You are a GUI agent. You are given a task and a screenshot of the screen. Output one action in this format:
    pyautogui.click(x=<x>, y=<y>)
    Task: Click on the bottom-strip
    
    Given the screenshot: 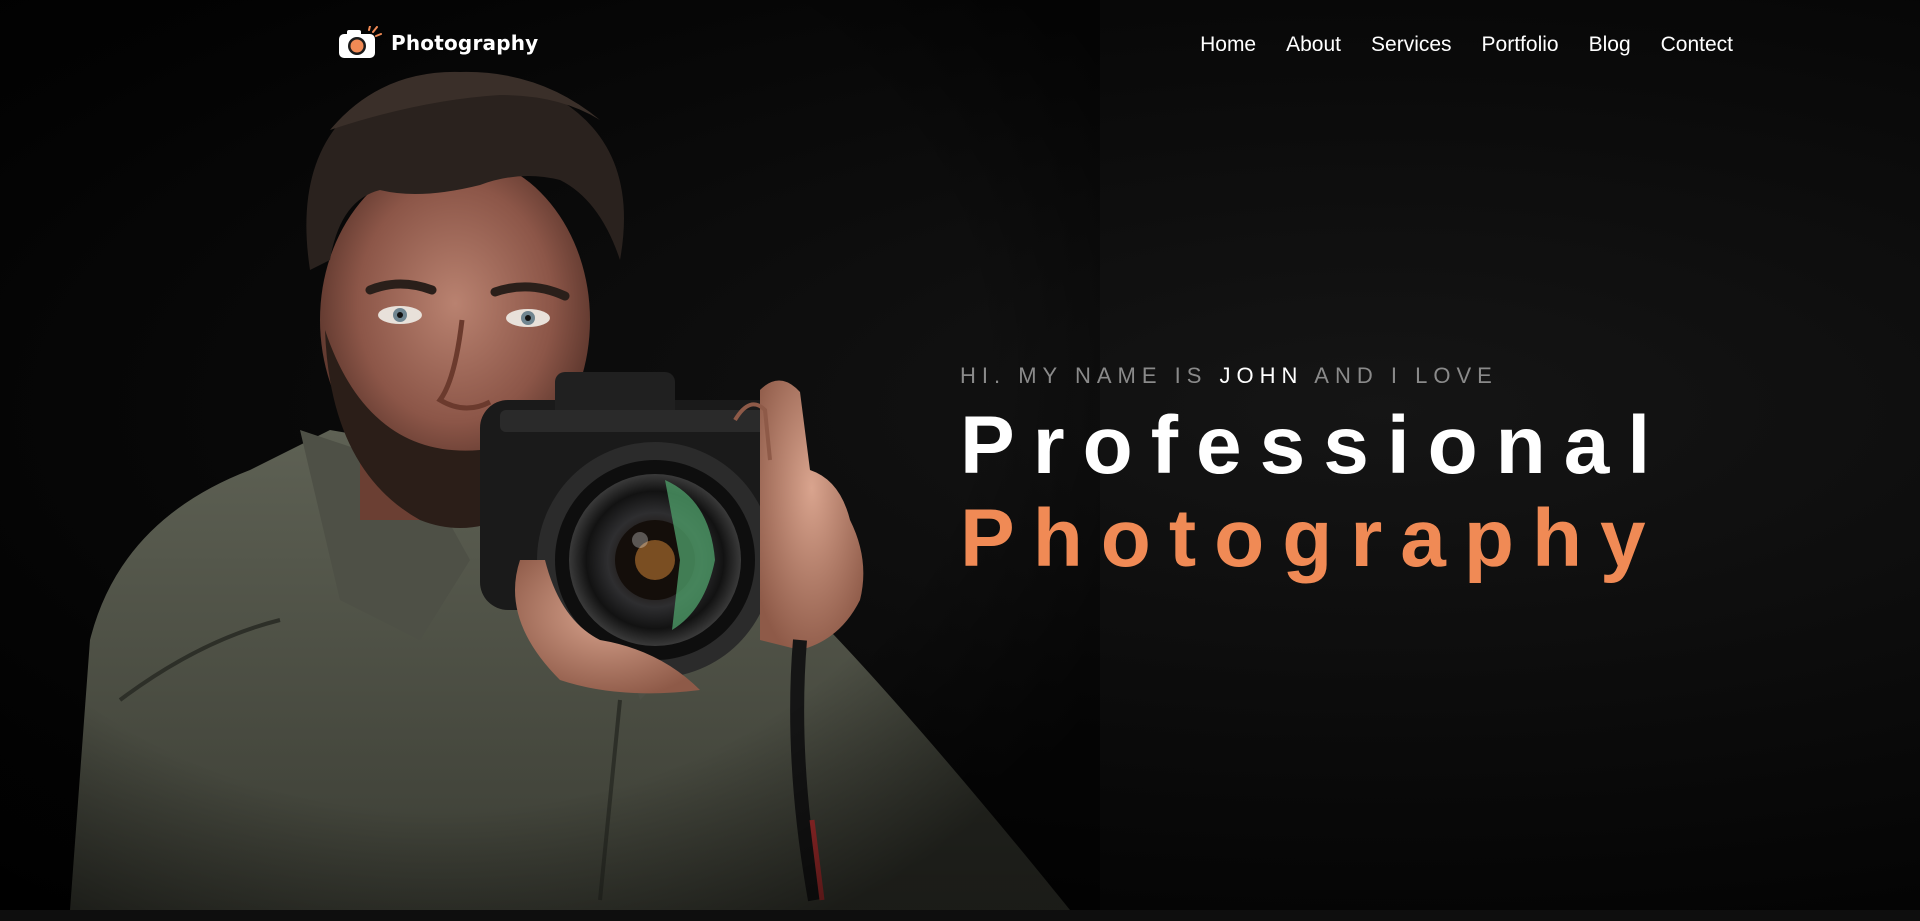 What is the action you would take?
    pyautogui.click(x=960, y=915)
    